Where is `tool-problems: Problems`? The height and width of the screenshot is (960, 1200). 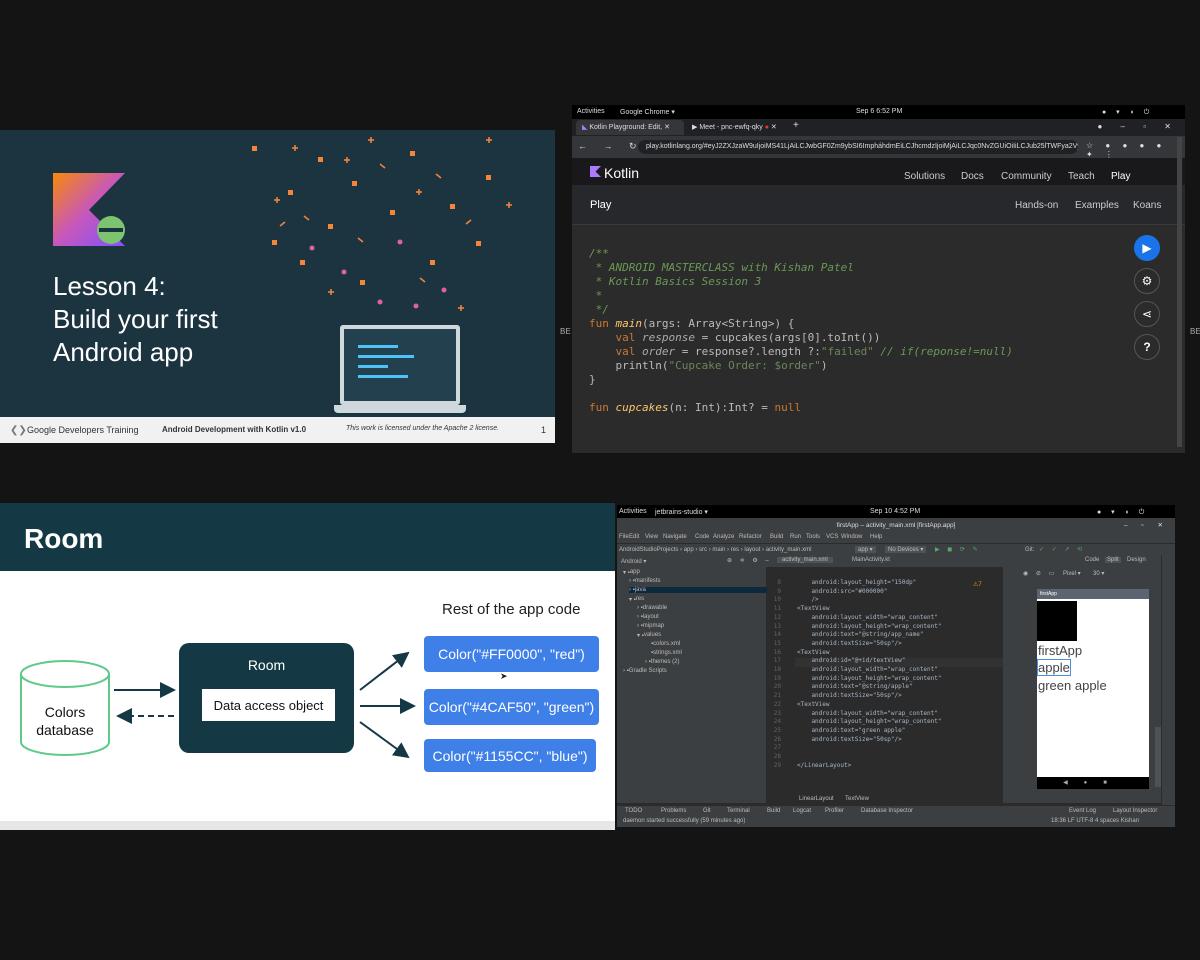 tool-problems: Problems is located at coordinates (673, 811).